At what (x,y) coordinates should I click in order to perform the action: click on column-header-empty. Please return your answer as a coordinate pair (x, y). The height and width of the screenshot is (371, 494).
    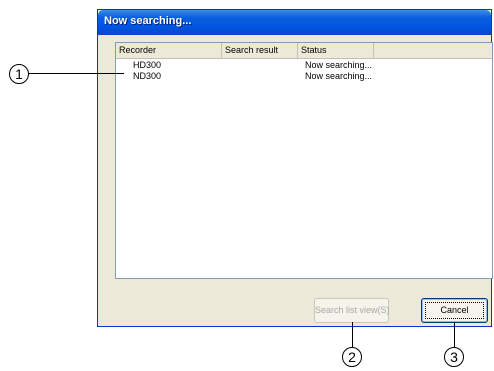
    Looking at the image, I should click on (433, 50).